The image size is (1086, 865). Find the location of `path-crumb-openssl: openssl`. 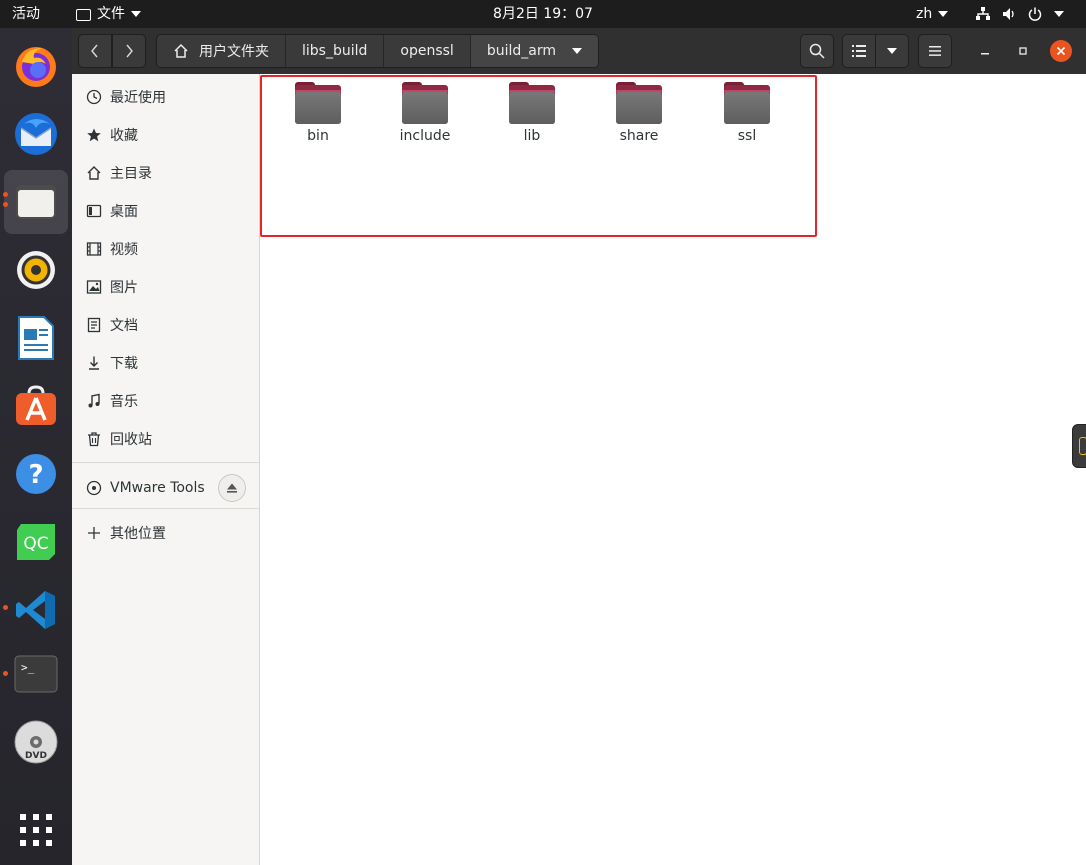

path-crumb-openssl: openssl is located at coordinates (427, 51).